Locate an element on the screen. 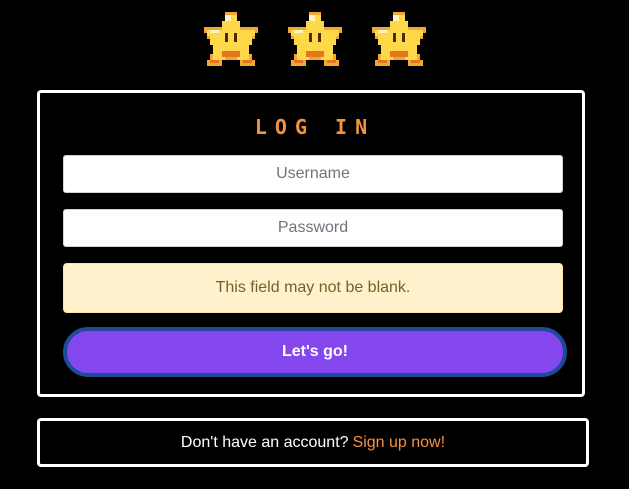 The image size is (629, 489). password-input is located at coordinates (313, 228).